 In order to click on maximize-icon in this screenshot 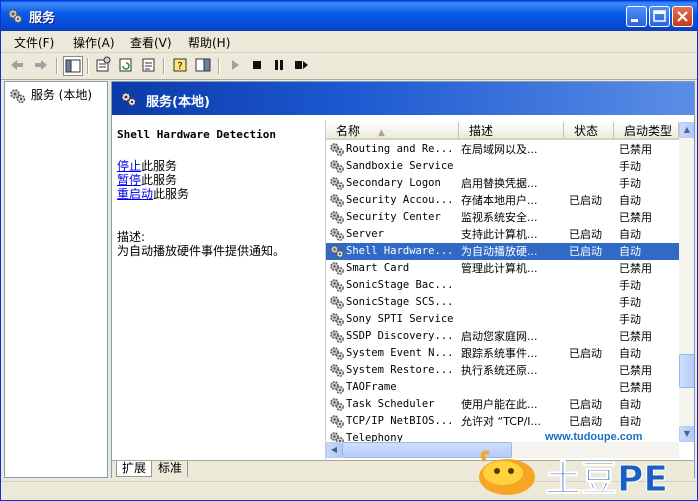, I will do `click(659, 16)`.